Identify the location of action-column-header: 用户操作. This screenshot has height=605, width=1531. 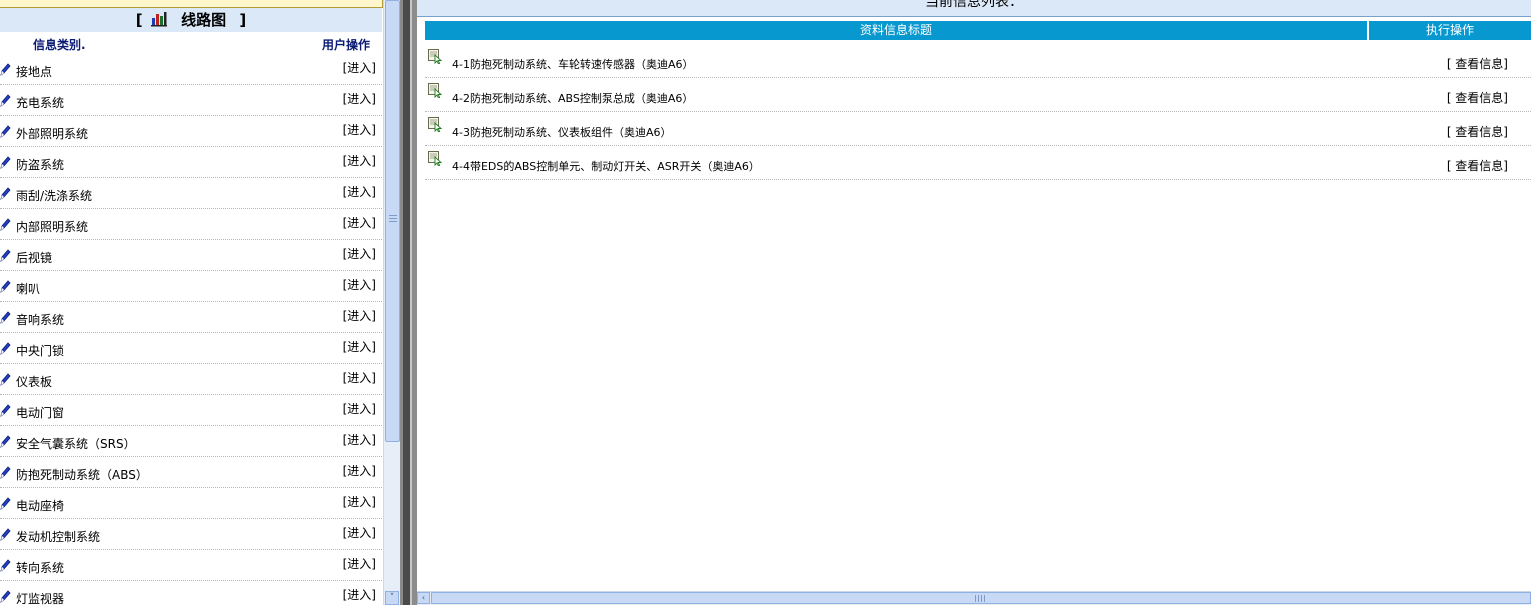
(345, 45).